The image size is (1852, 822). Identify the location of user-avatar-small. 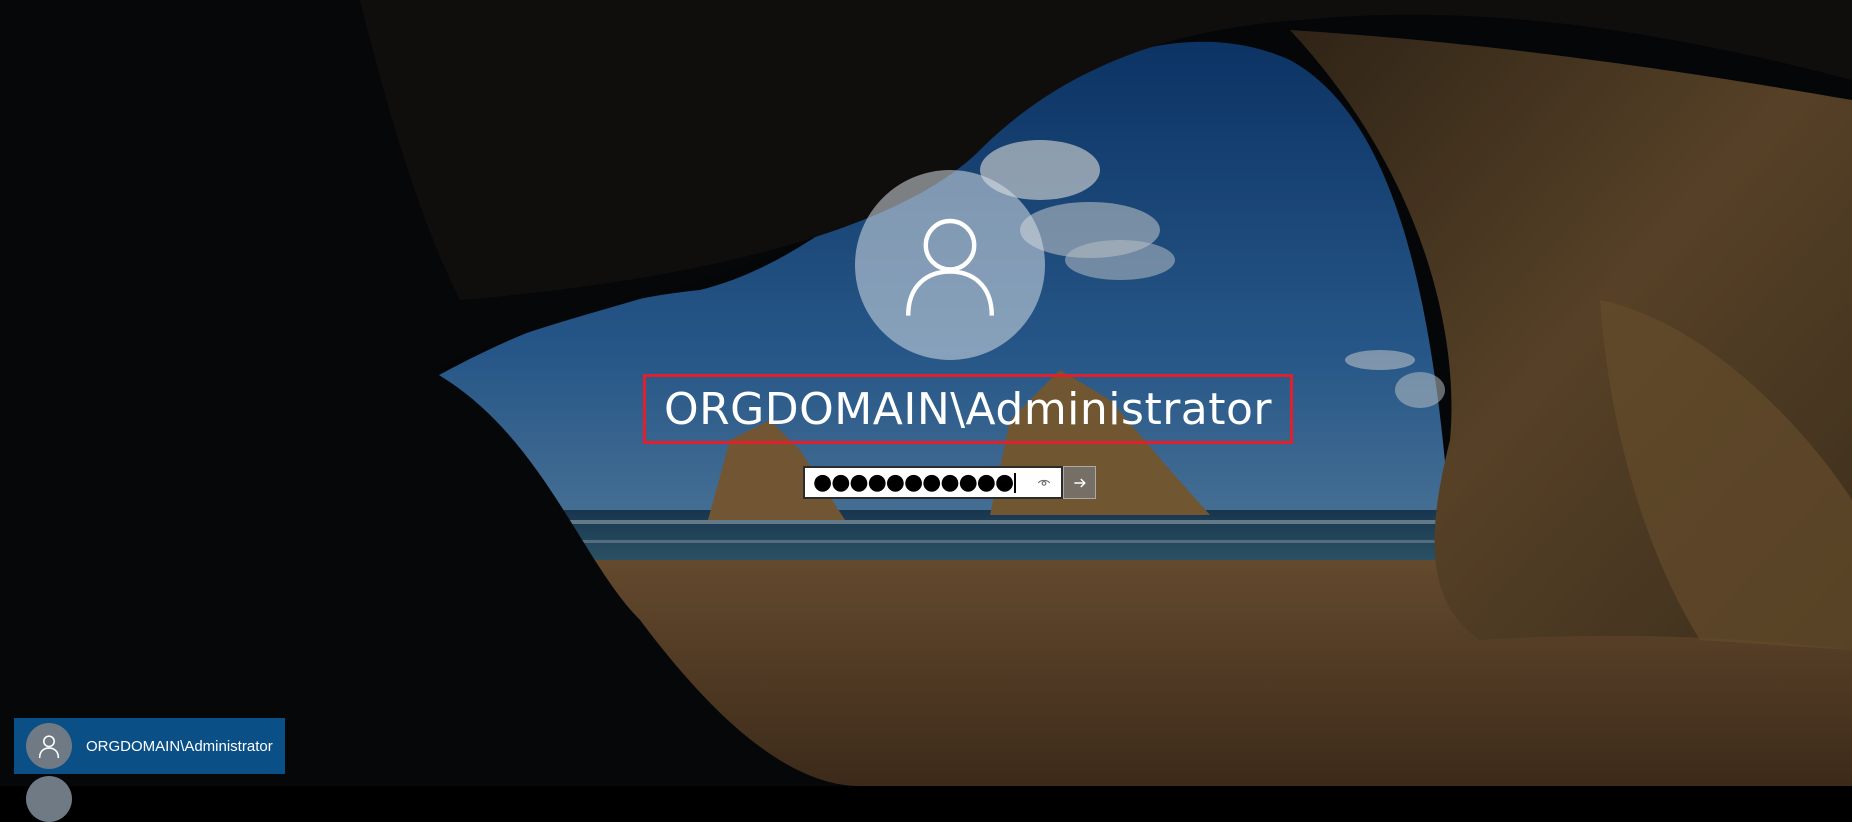
(49, 746).